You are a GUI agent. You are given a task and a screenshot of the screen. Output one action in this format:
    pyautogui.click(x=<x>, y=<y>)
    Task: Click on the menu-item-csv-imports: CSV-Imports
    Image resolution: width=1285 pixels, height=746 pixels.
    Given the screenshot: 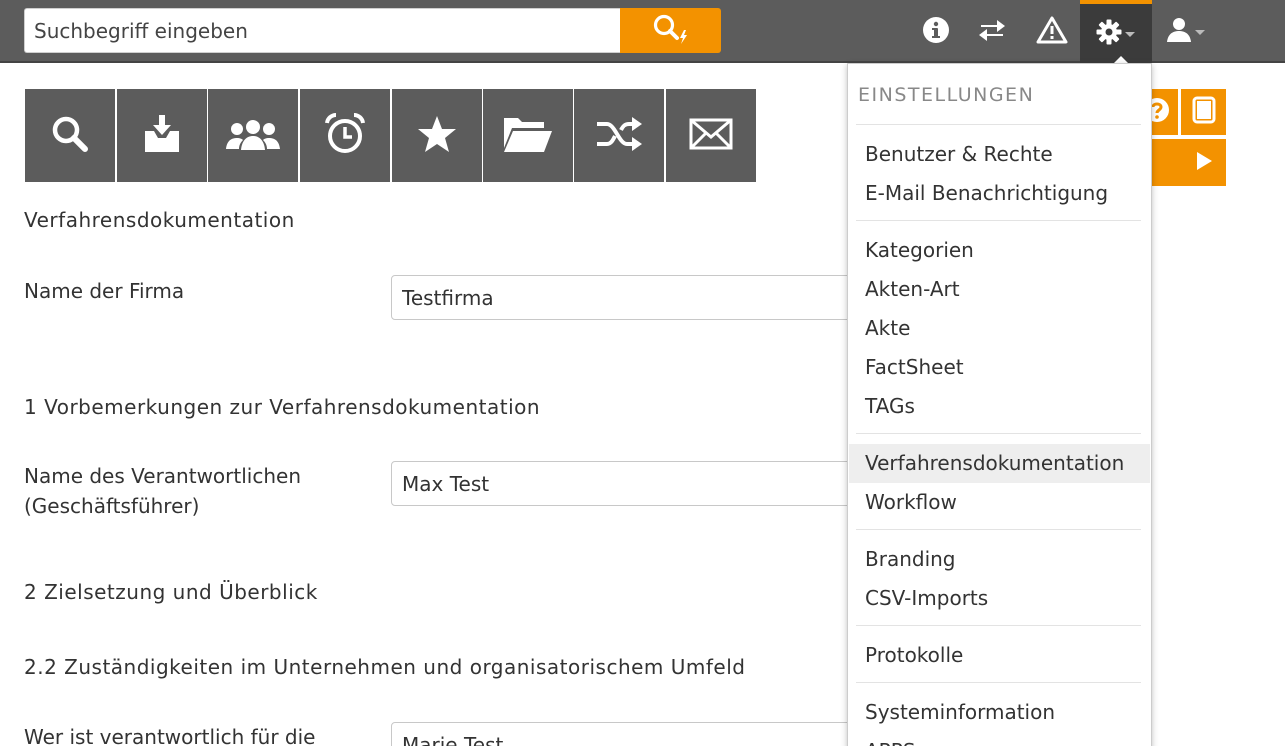 What is the action you would take?
    pyautogui.click(x=999, y=598)
    